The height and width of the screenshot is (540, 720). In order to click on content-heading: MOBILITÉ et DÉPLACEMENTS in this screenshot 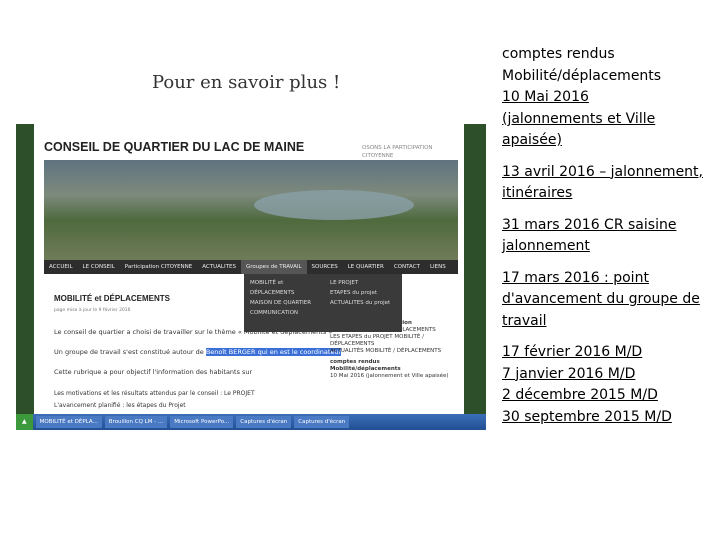, I will do `click(112, 298)`.